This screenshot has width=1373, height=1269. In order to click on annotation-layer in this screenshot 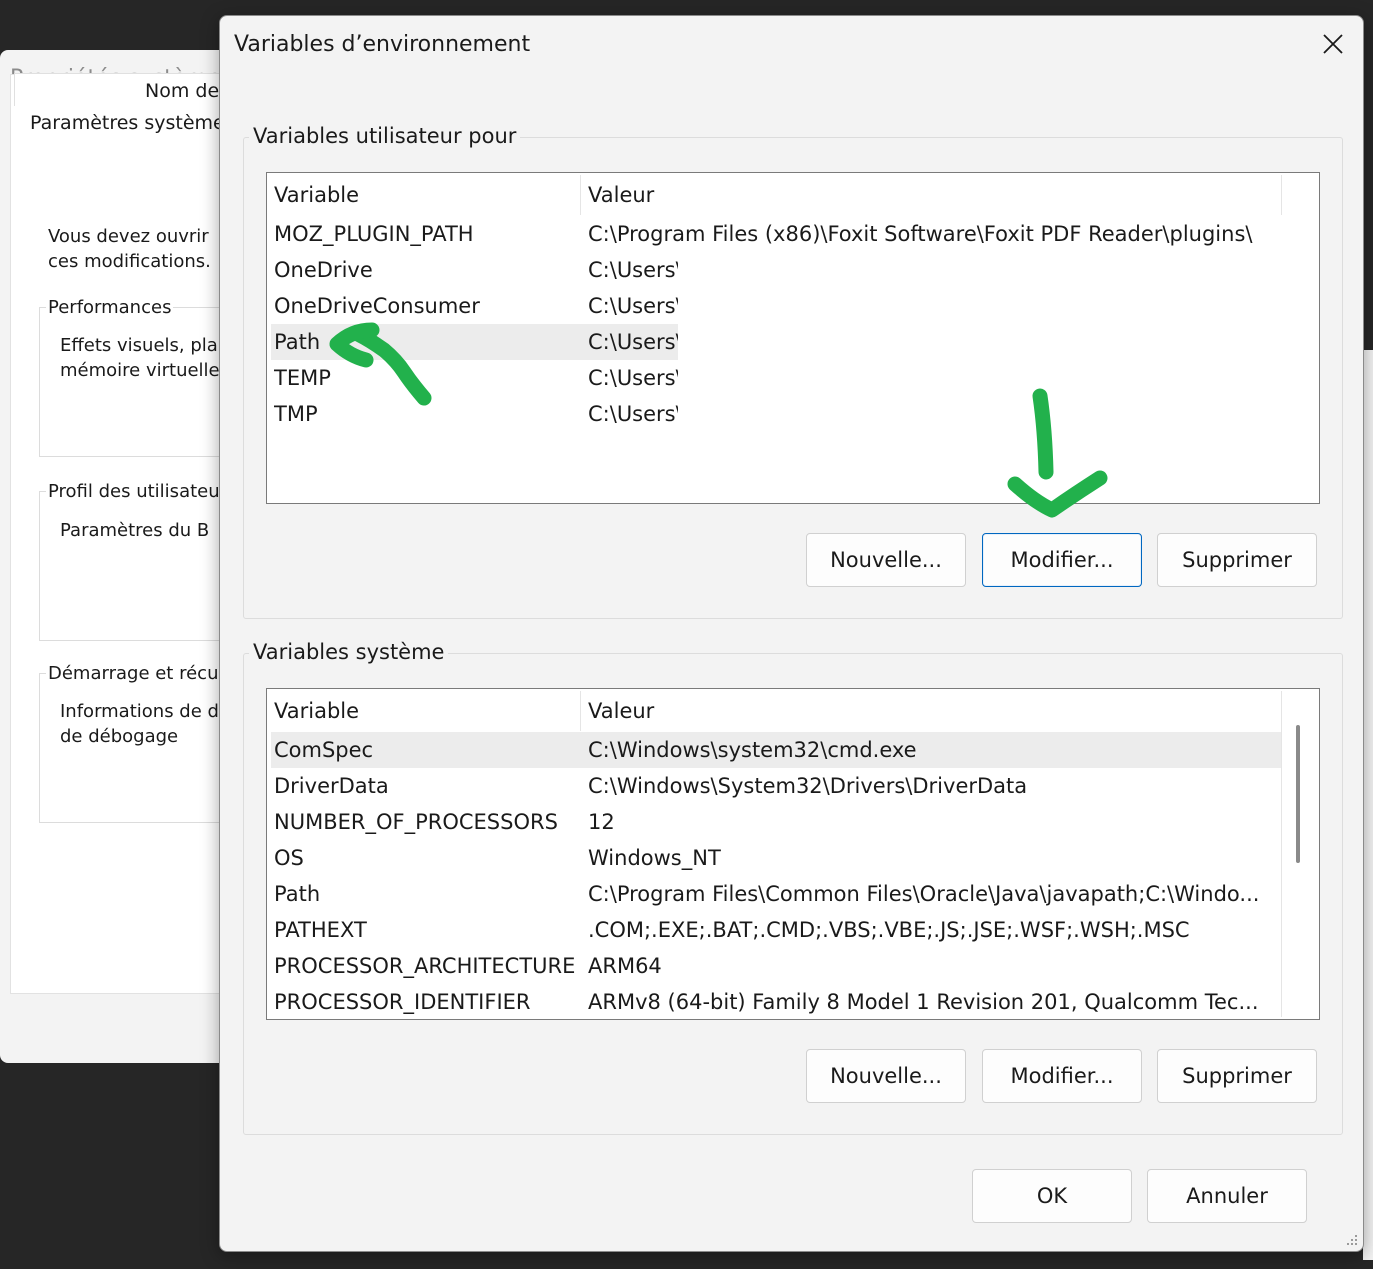, I will do `click(718, 420)`.